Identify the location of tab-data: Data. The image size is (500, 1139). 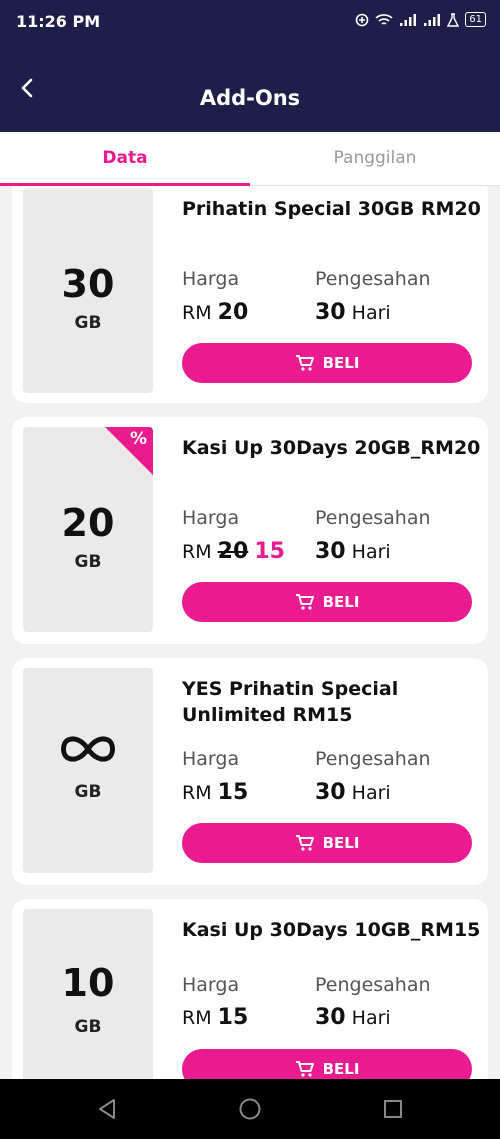
(125, 159).